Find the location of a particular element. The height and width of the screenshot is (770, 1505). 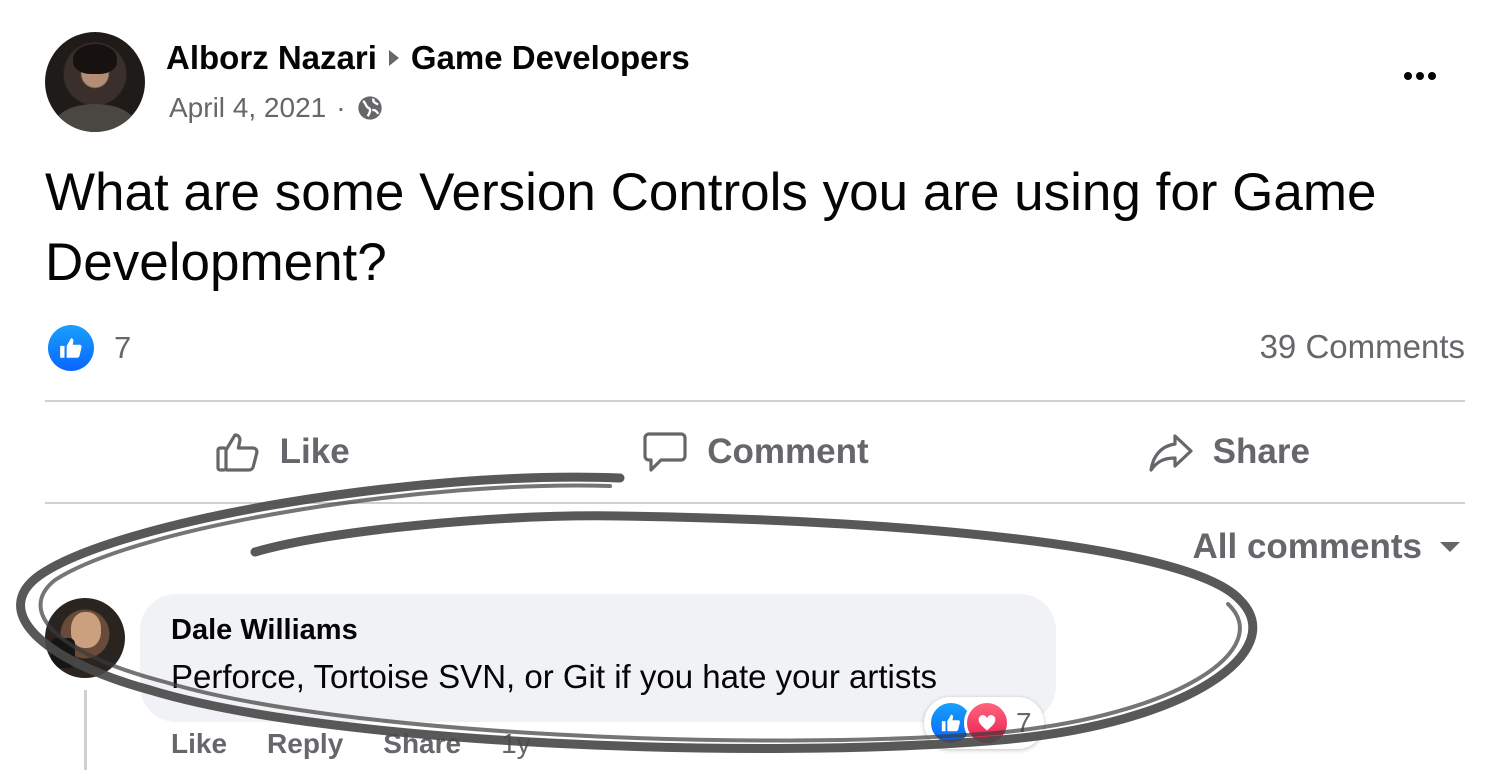

like-icon is located at coordinates (71, 348).